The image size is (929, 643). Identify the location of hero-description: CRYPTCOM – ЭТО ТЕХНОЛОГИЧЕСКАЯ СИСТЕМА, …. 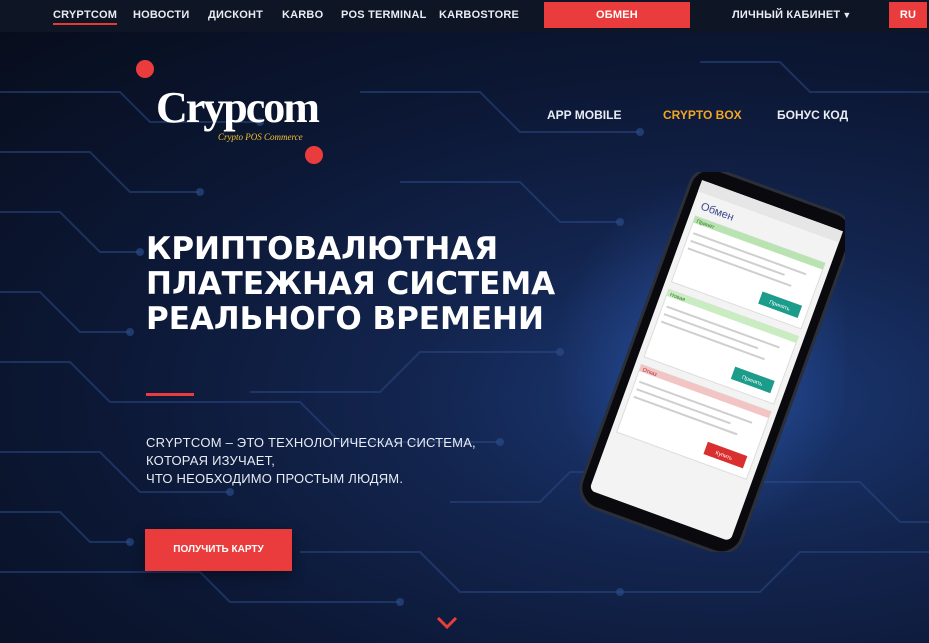
(326, 461).